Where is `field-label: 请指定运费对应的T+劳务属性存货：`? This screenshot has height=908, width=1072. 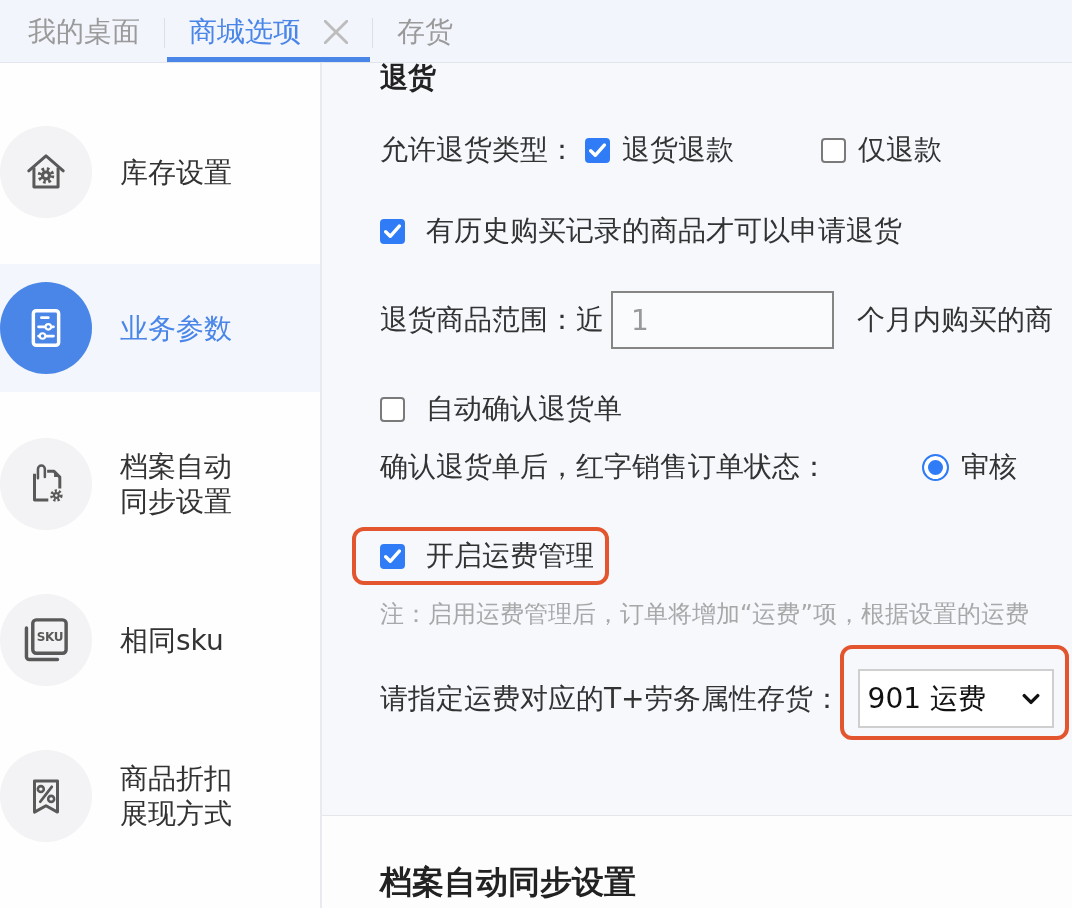 field-label: 请指定运费对应的T+劳务属性存货： is located at coordinates (610, 699).